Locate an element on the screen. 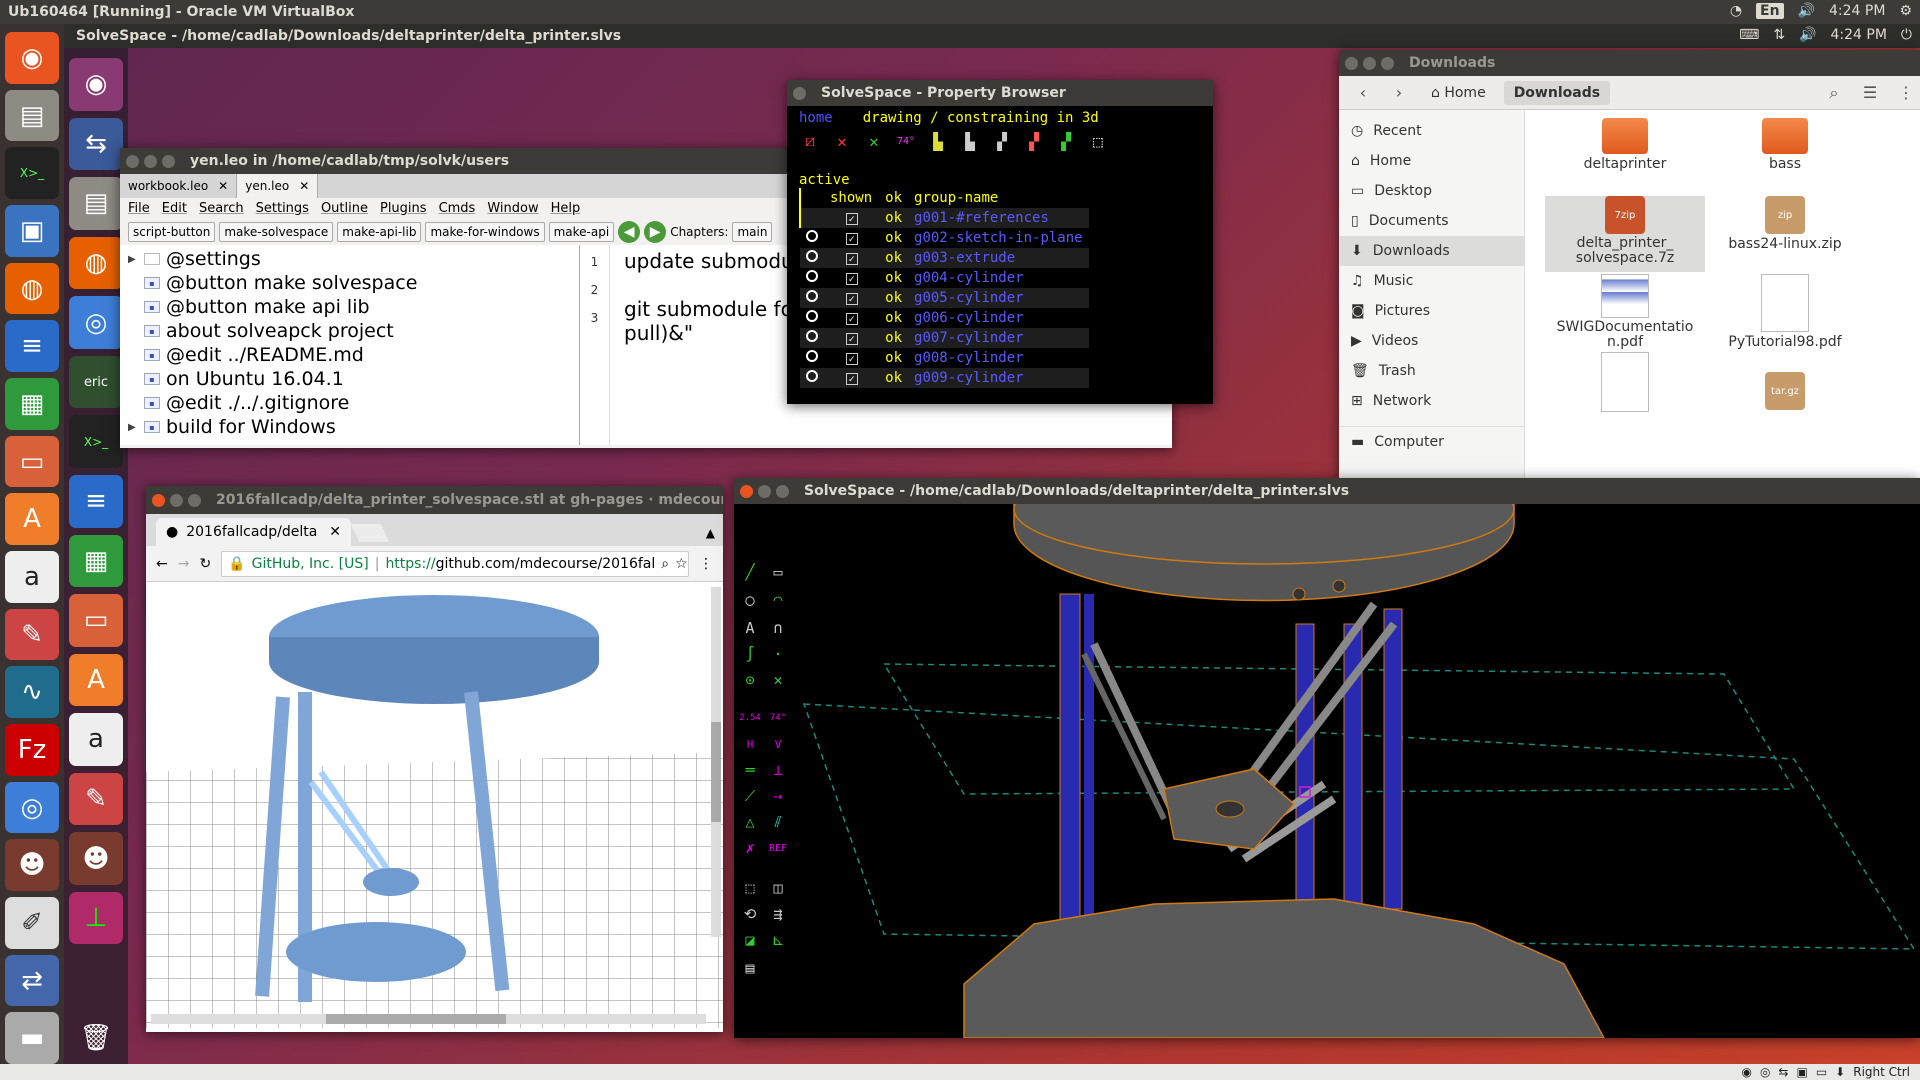 The width and height of the screenshot is (1920, 1080). group-row: ✓ ok g003-extrude is located at coordinates (944, 258).